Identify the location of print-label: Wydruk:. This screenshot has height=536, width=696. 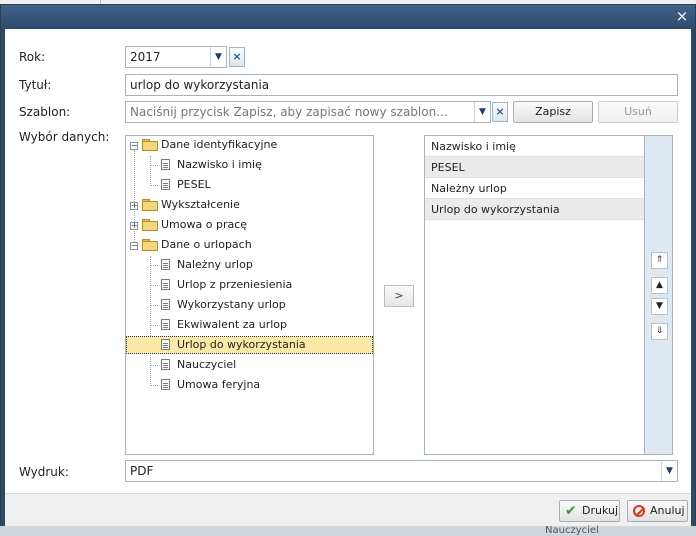
(44, 472).